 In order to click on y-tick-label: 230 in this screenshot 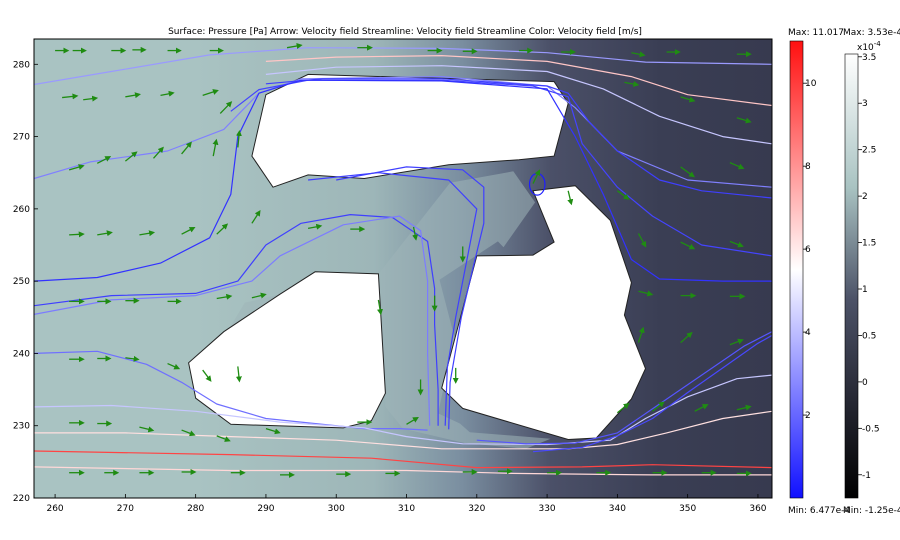, I will do `click(21, 427)`.